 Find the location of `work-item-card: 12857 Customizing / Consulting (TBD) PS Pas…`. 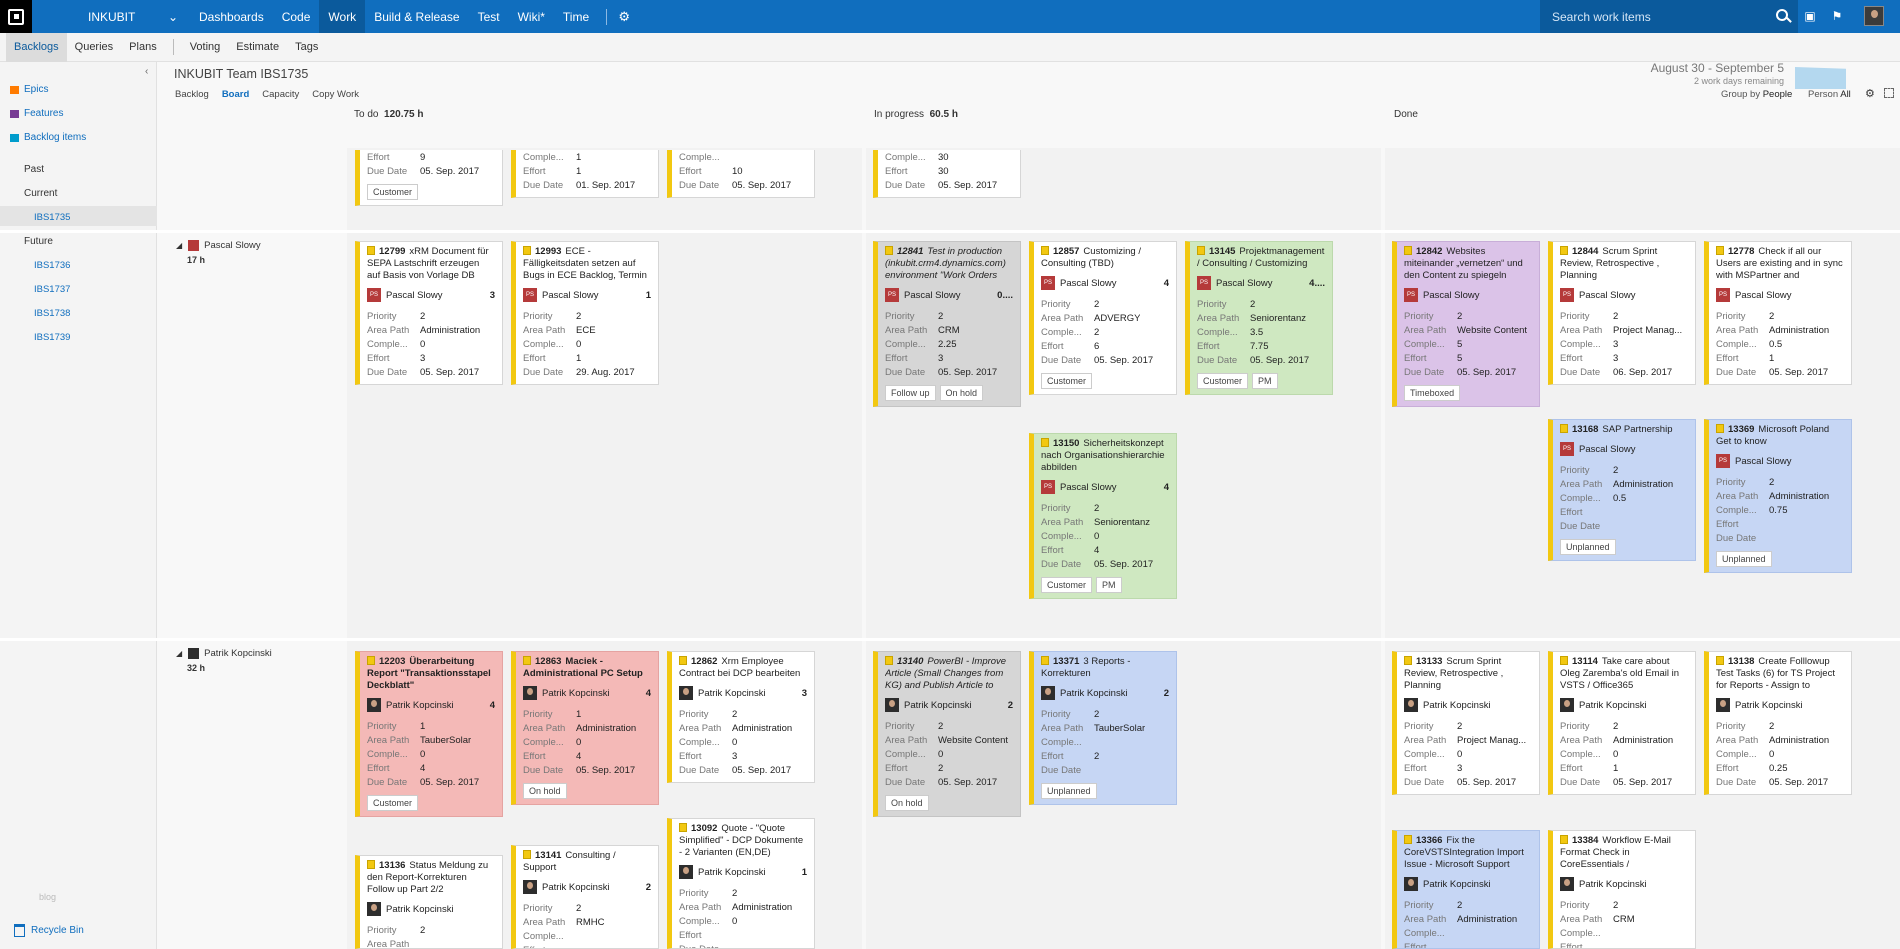

work-item-card: 12857 Customizing / Consulting (TBD) PS Pas… is located at coordinates (1103, 318).